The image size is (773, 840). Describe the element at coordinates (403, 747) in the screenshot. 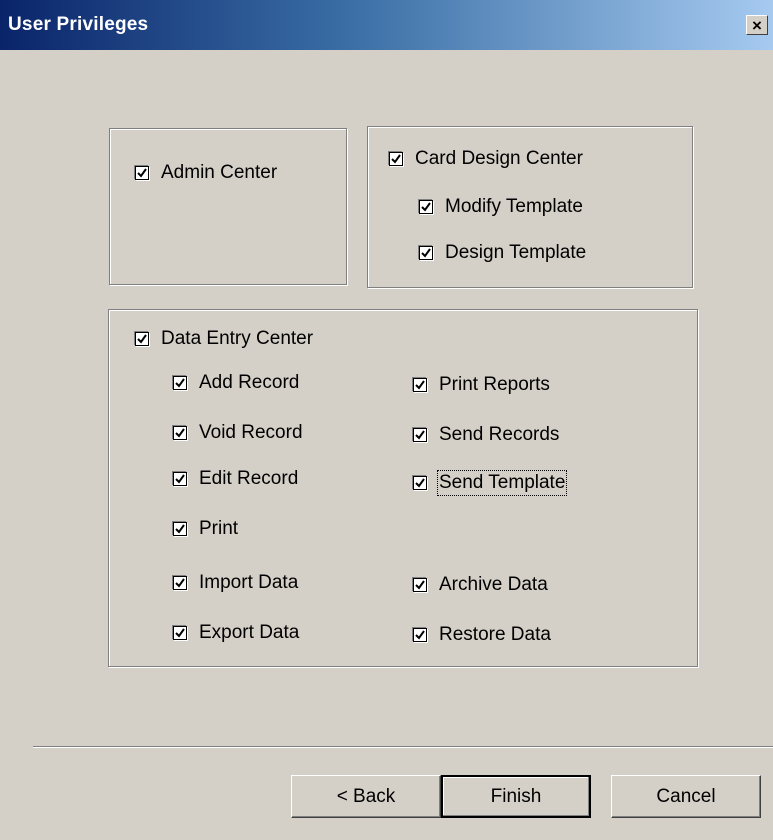

I see `separator` at that location.